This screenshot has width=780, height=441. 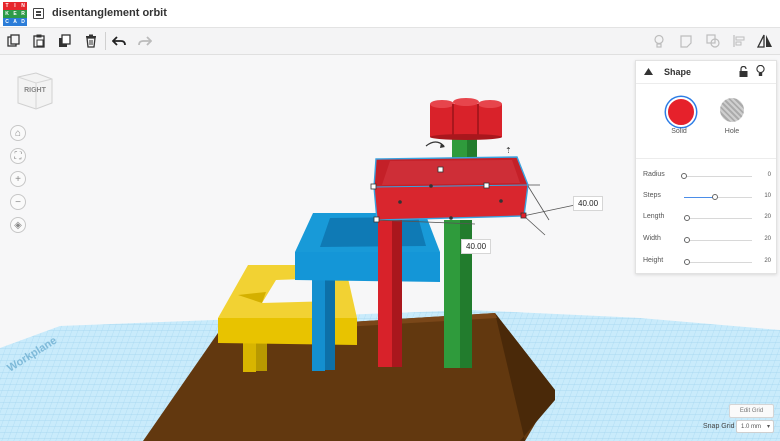 What do you see at coordinates (762, 239) in the screenshot?
I see `width-value: 20` at bounding box center [762, 239].